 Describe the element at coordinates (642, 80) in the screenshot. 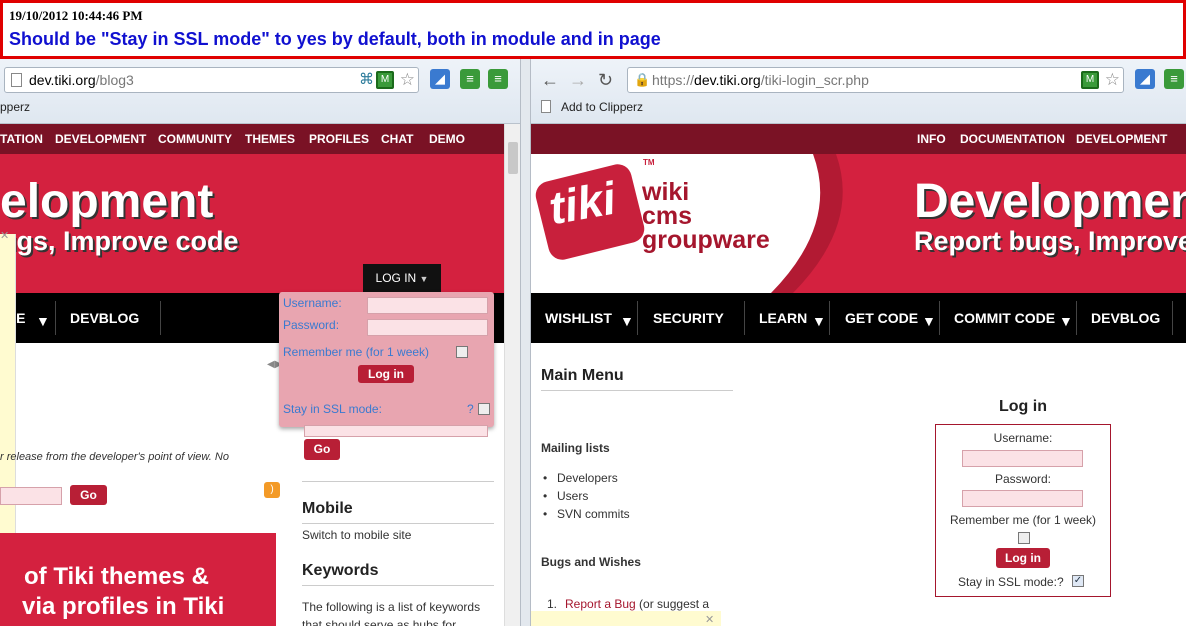

I see `lock-icon: 🔒` at that location.